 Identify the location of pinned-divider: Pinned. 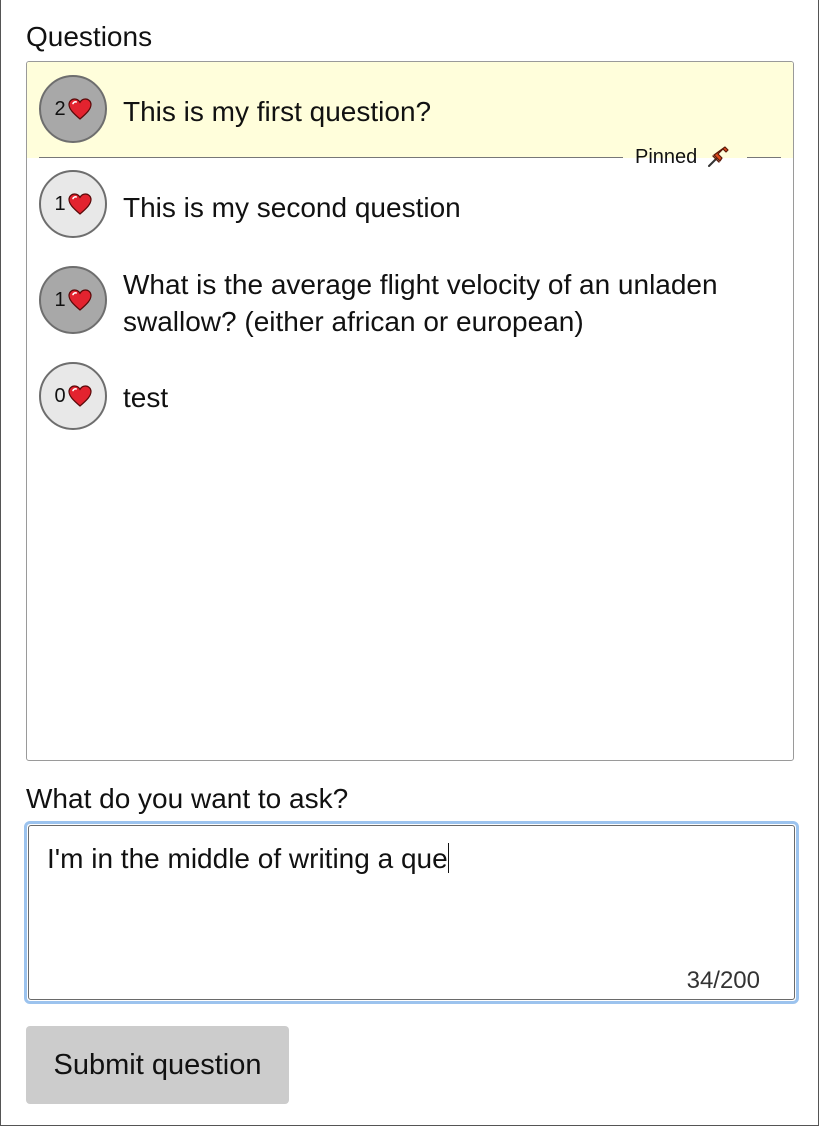
(410, 157).